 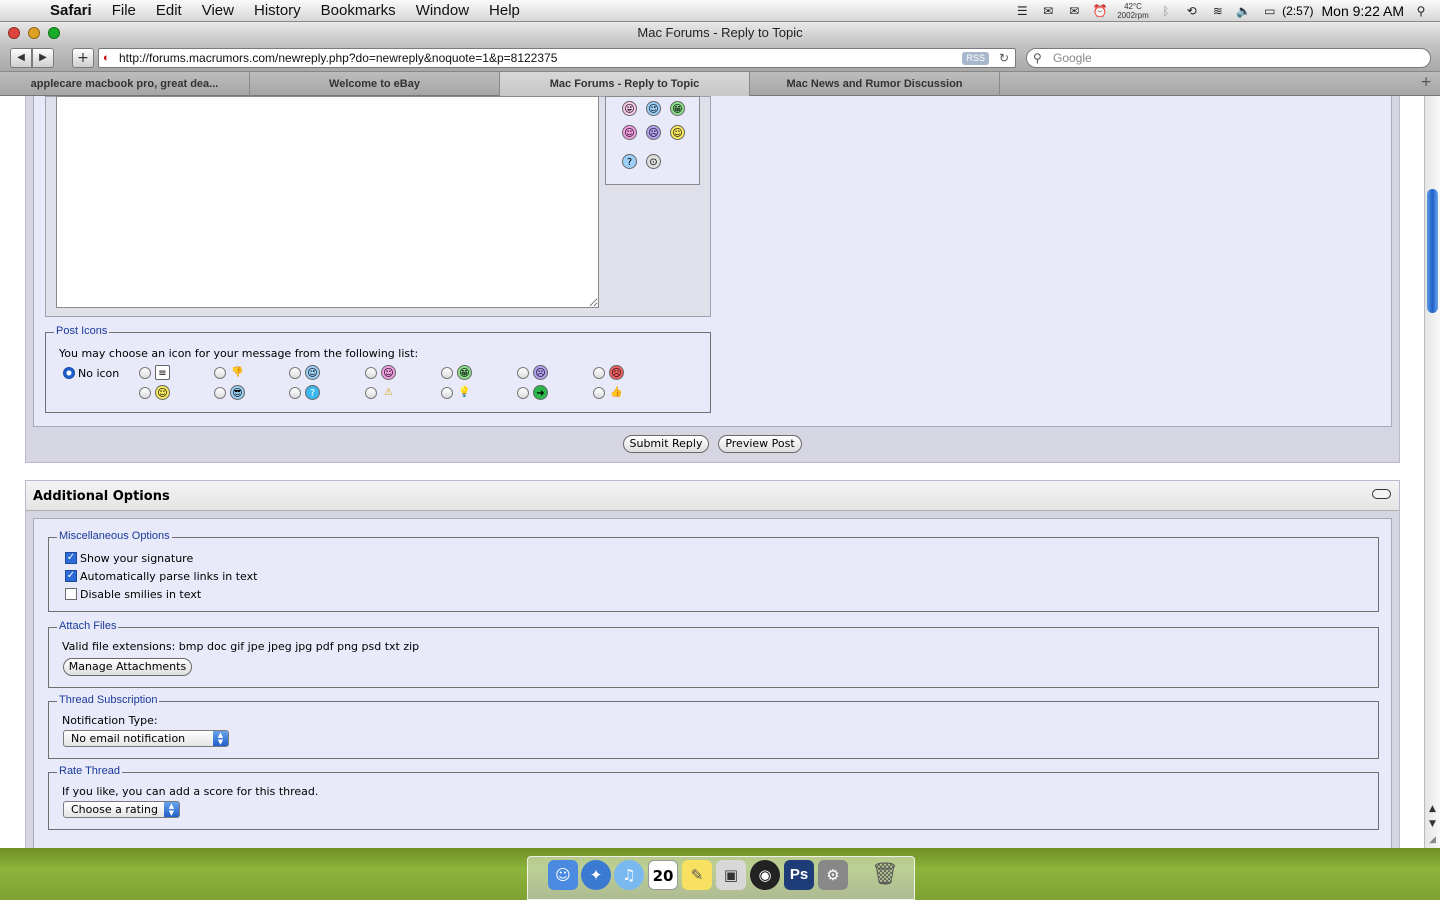 What do you see at coordinates (43, 58) in the screenshot?
I see `forward-button: ▶` at bounding box center [43, 58].